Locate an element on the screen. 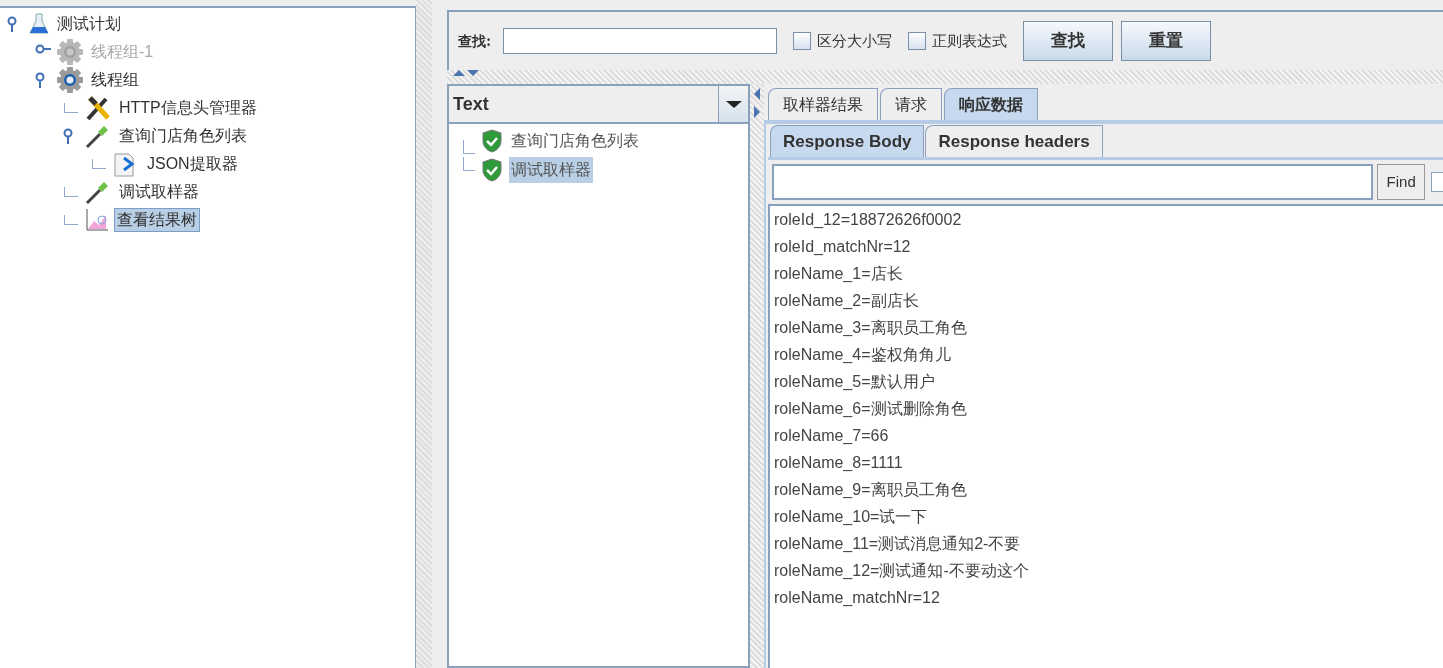  response-line: roleName_4=鉴权角角儿 is located at coordinates (863, 355).